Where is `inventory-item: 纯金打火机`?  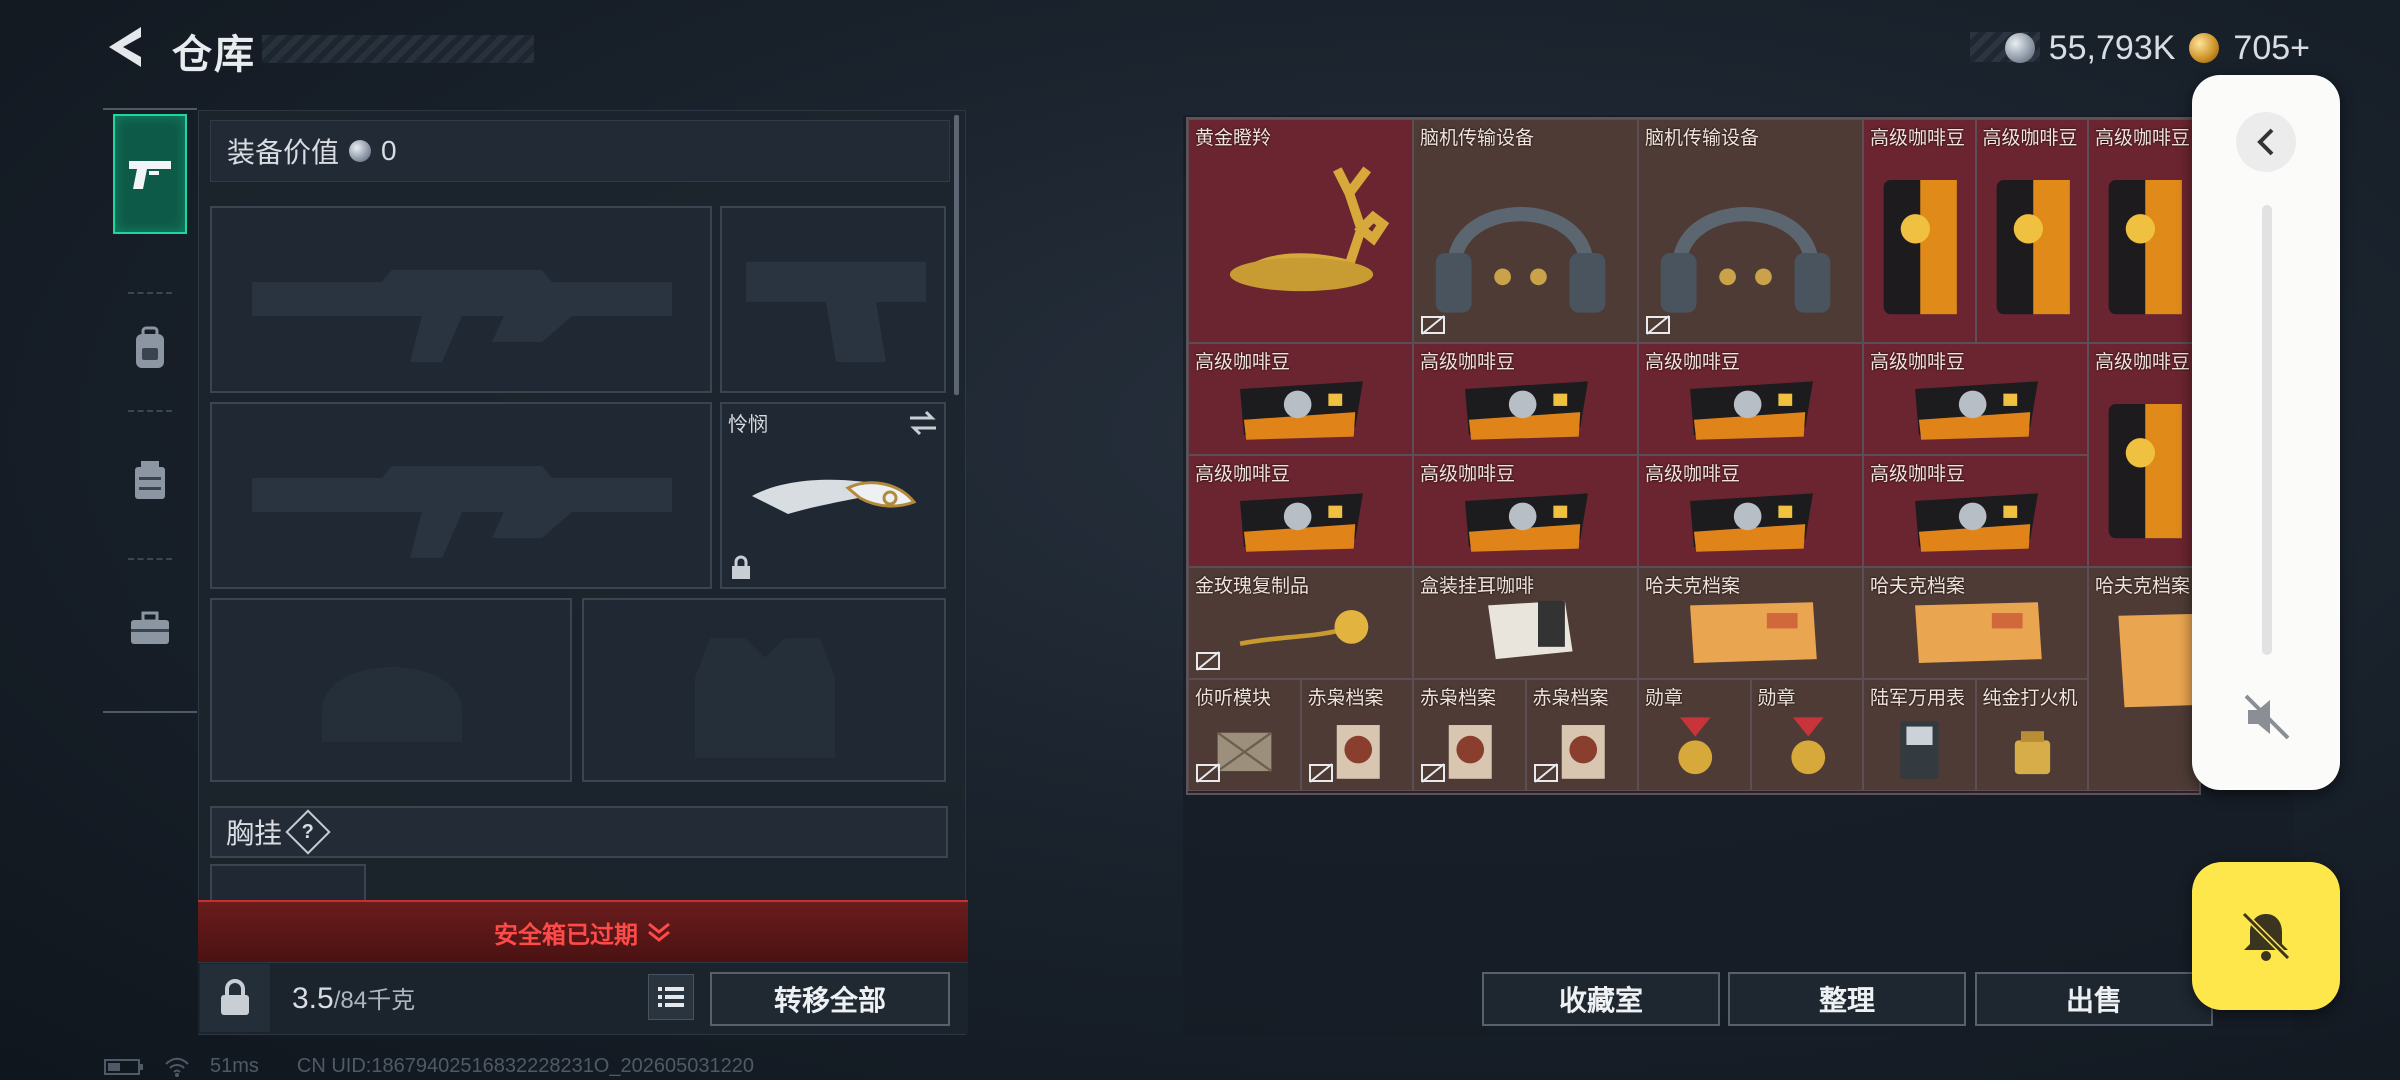
inventory-item: 纯金打火机 is located at coordinates (2031, 735).